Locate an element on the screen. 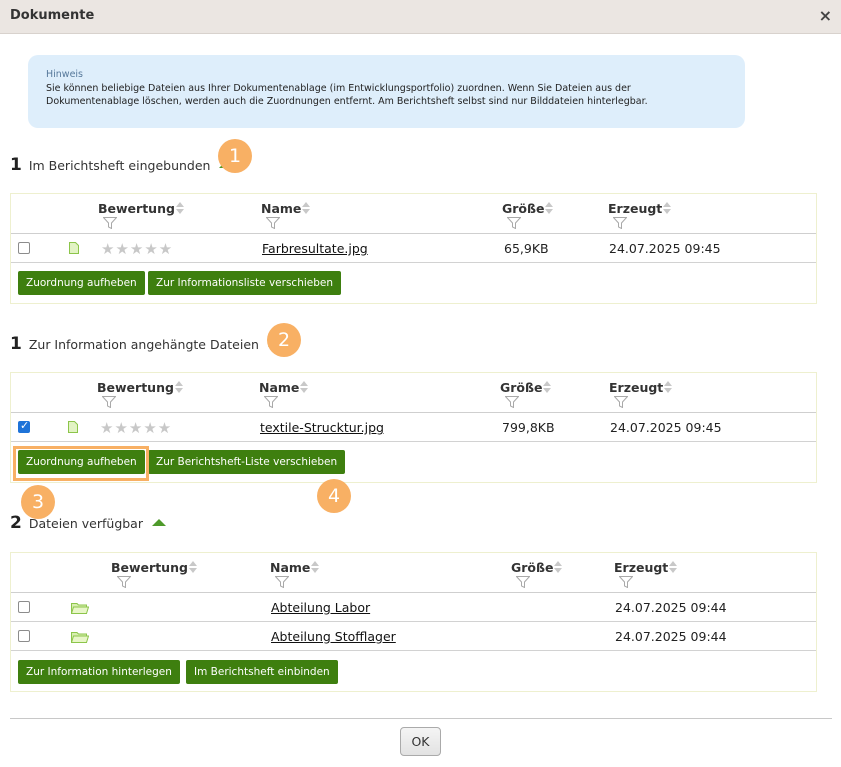 This screenshot has height=767, width=841. folder-name-link: Abteilung Labor is located at coordinates (320, 607).